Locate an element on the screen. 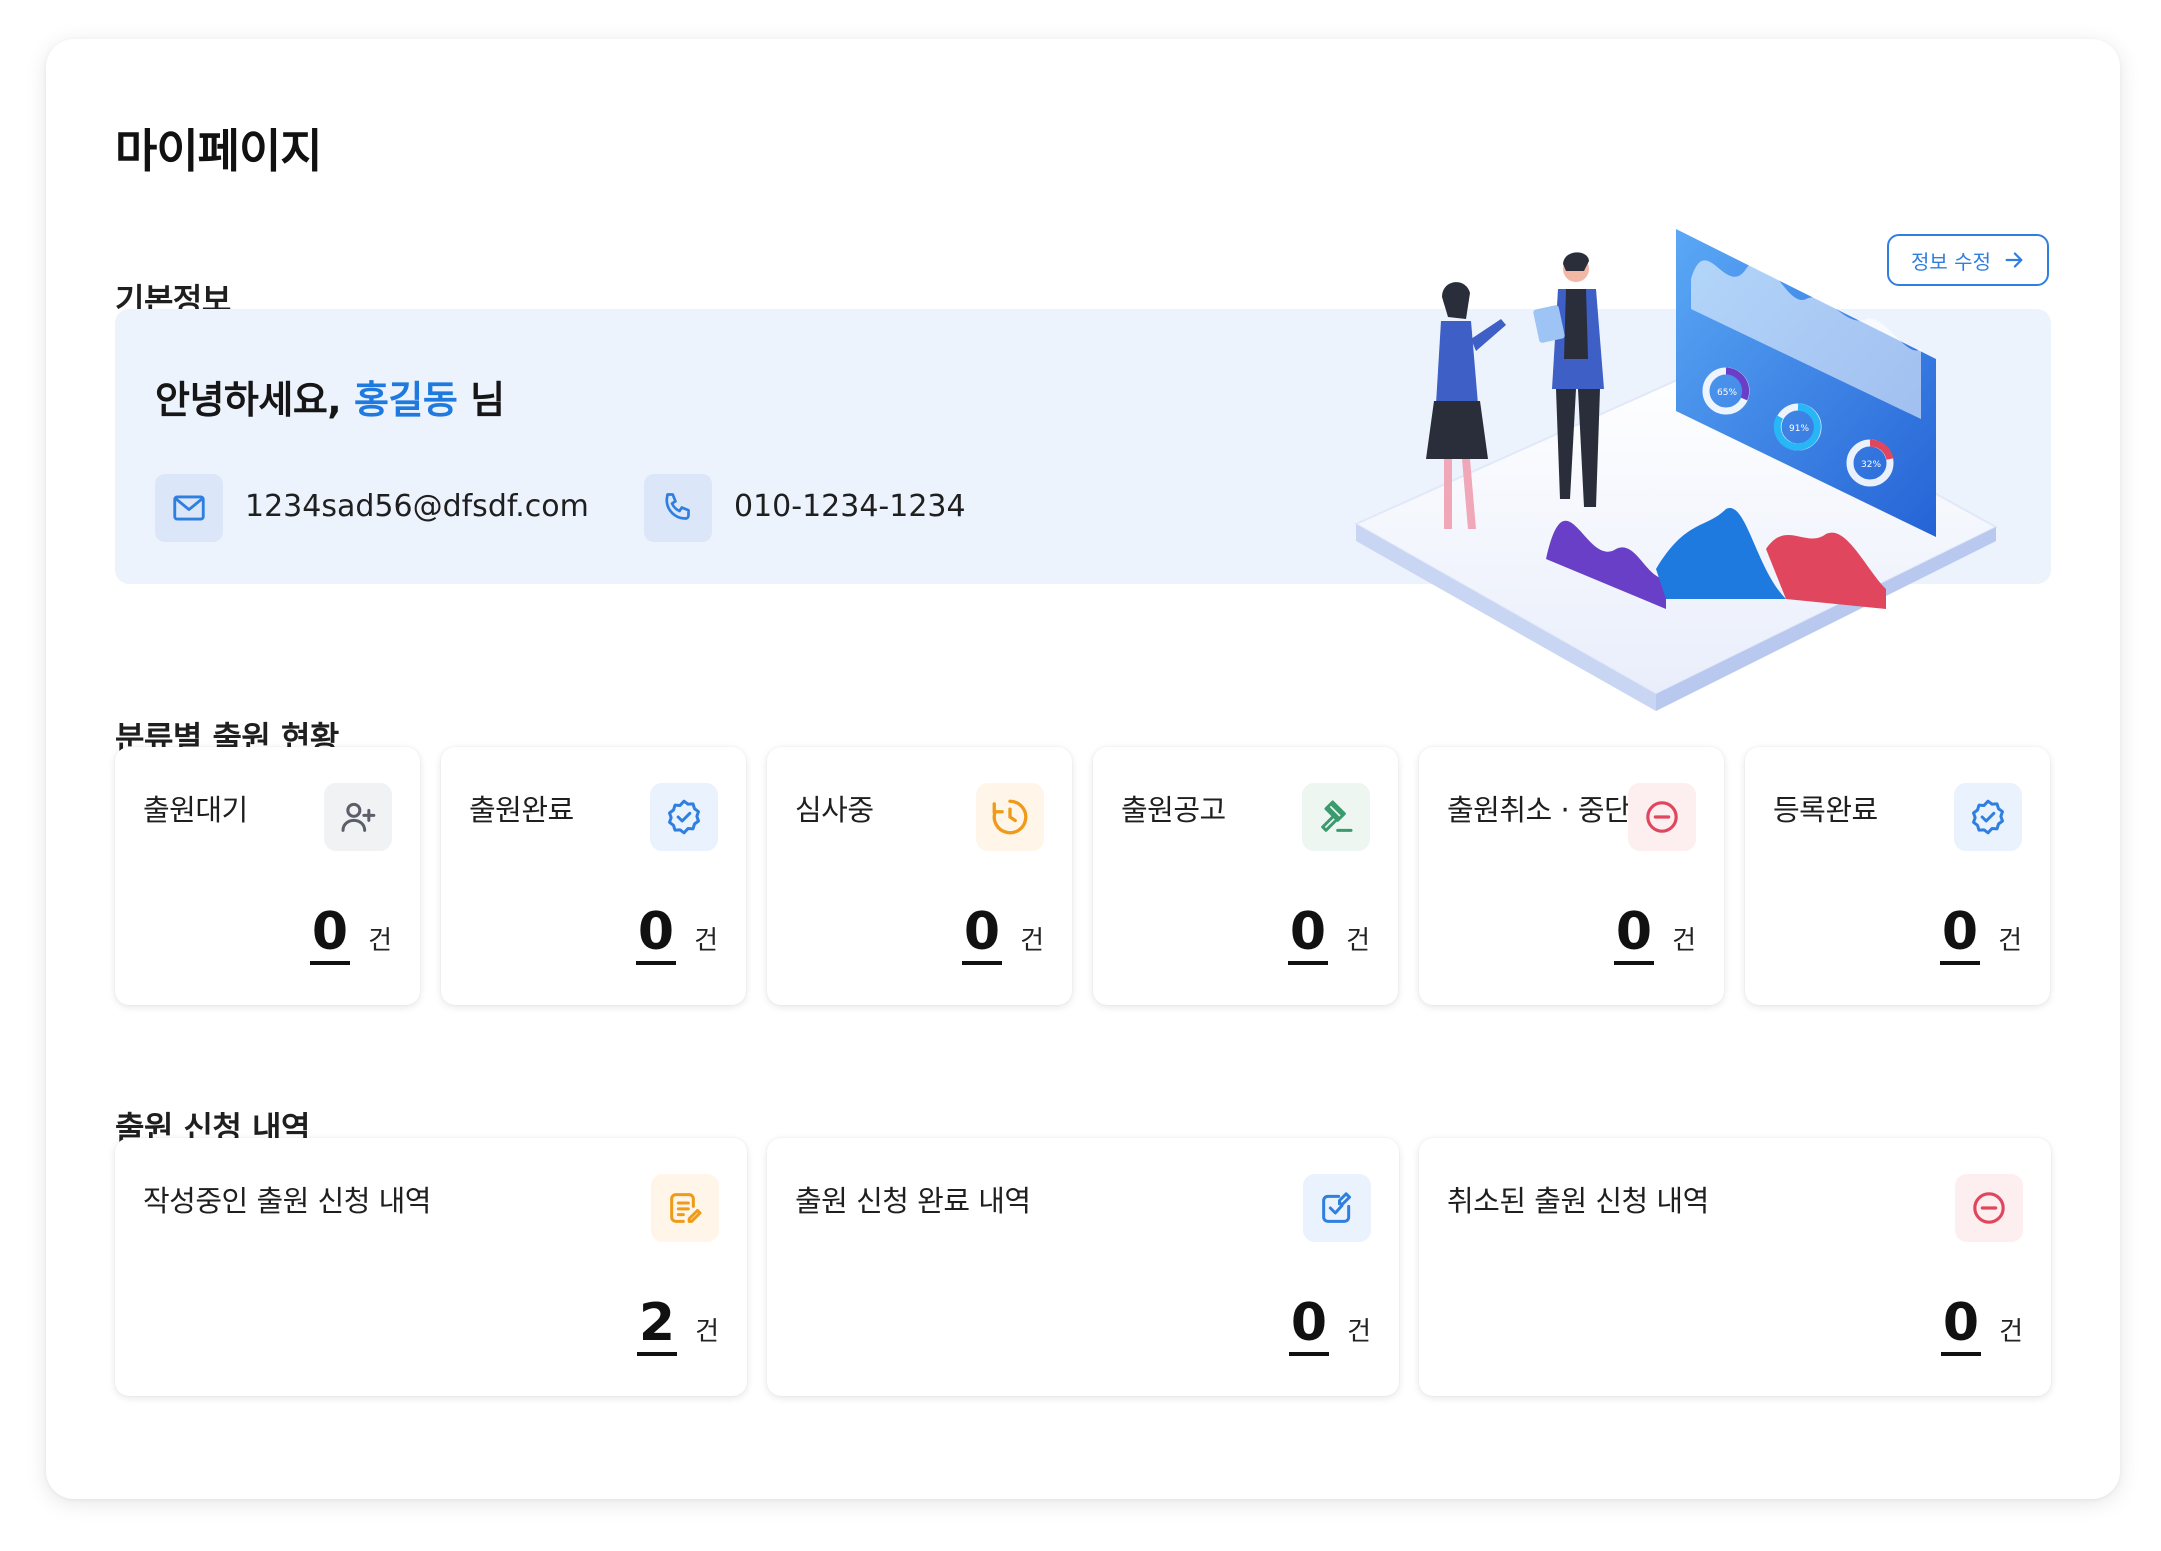 The height and width of the screenshot is (1551, 2161). phone-icon is located at coordinates (678, 508).